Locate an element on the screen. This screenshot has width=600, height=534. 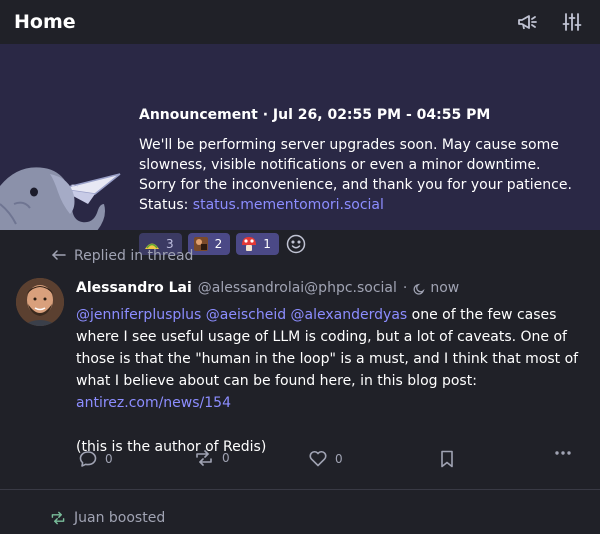
avatar is located at coordinates (40, 302).